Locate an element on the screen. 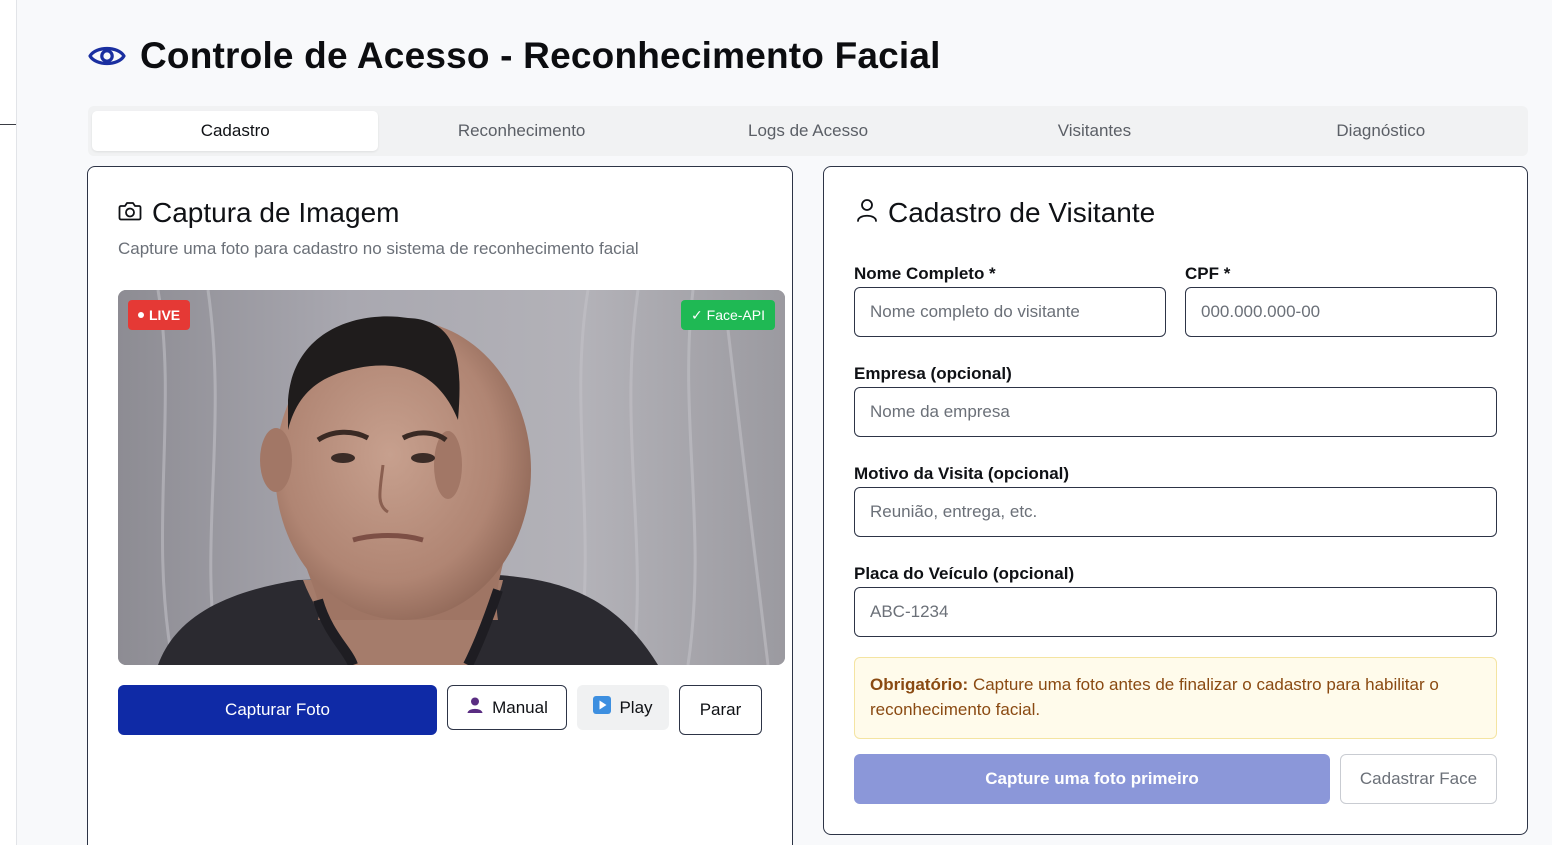 The height and width of the screenshot is (845, 1552). capture-card-title: Captura de Imagem is located at coordinates (276, 212).